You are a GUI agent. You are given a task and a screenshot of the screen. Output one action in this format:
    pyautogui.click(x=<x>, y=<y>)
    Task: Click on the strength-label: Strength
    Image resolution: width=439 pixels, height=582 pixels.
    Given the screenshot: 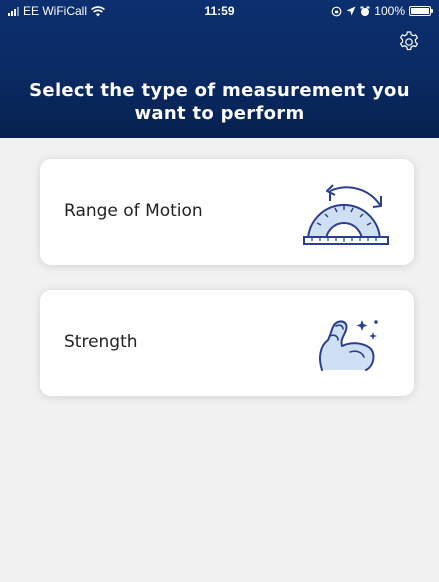 What is the action you would take?
    pyautogui.click(x=101, y=342)
    